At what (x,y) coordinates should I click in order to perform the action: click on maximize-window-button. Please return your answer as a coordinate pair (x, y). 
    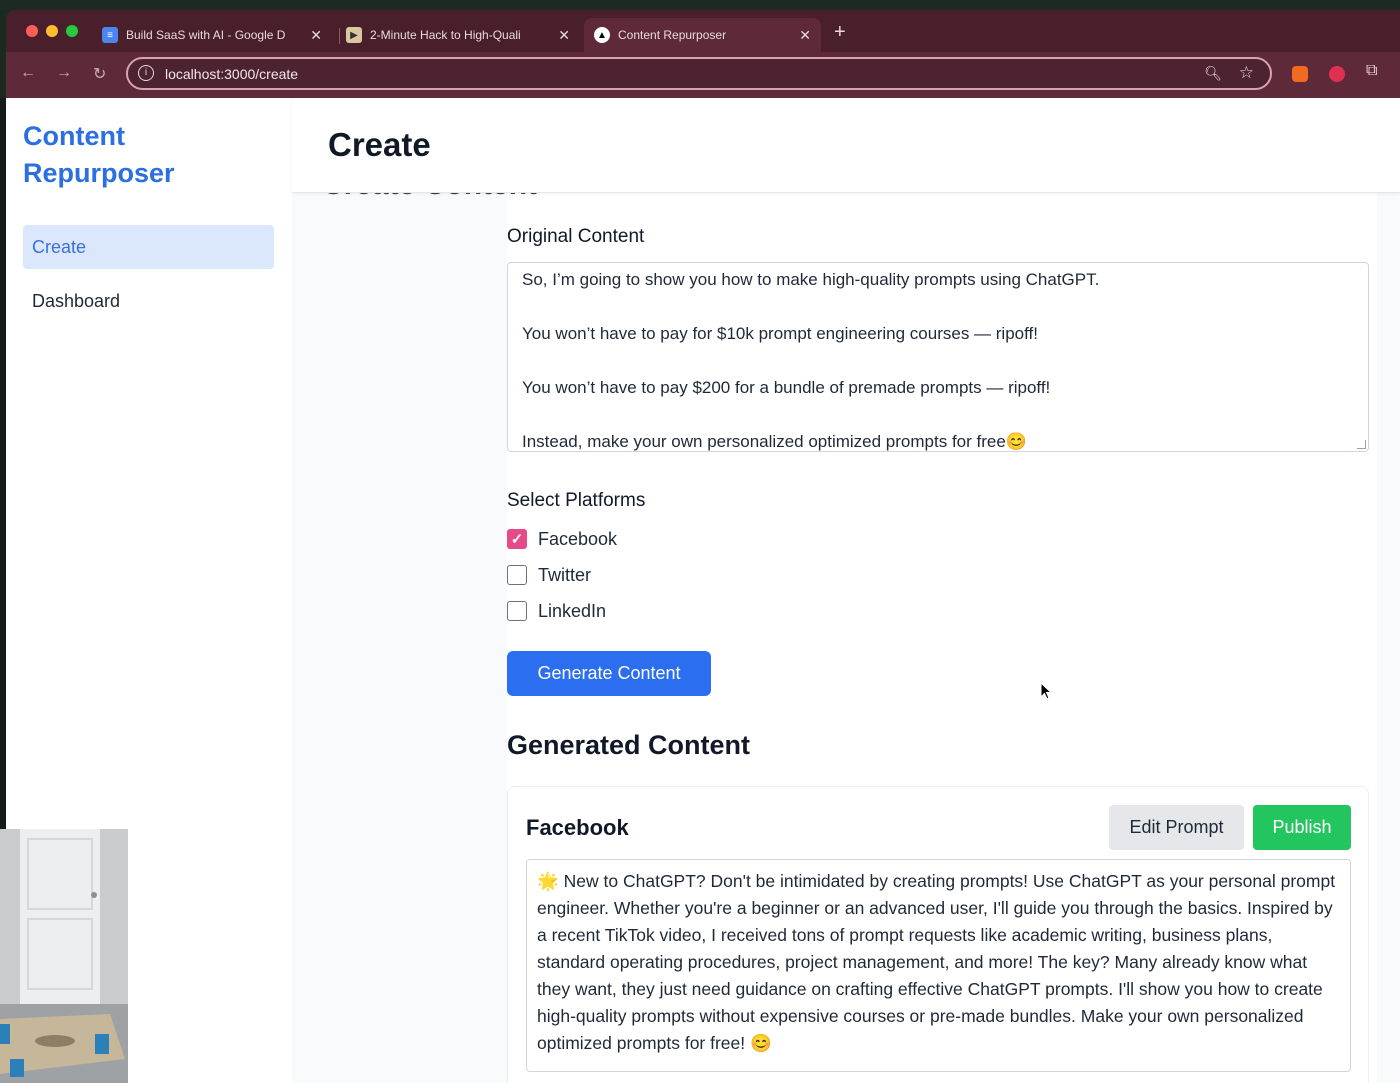
    Looking at the image, I should click on (72, 31).